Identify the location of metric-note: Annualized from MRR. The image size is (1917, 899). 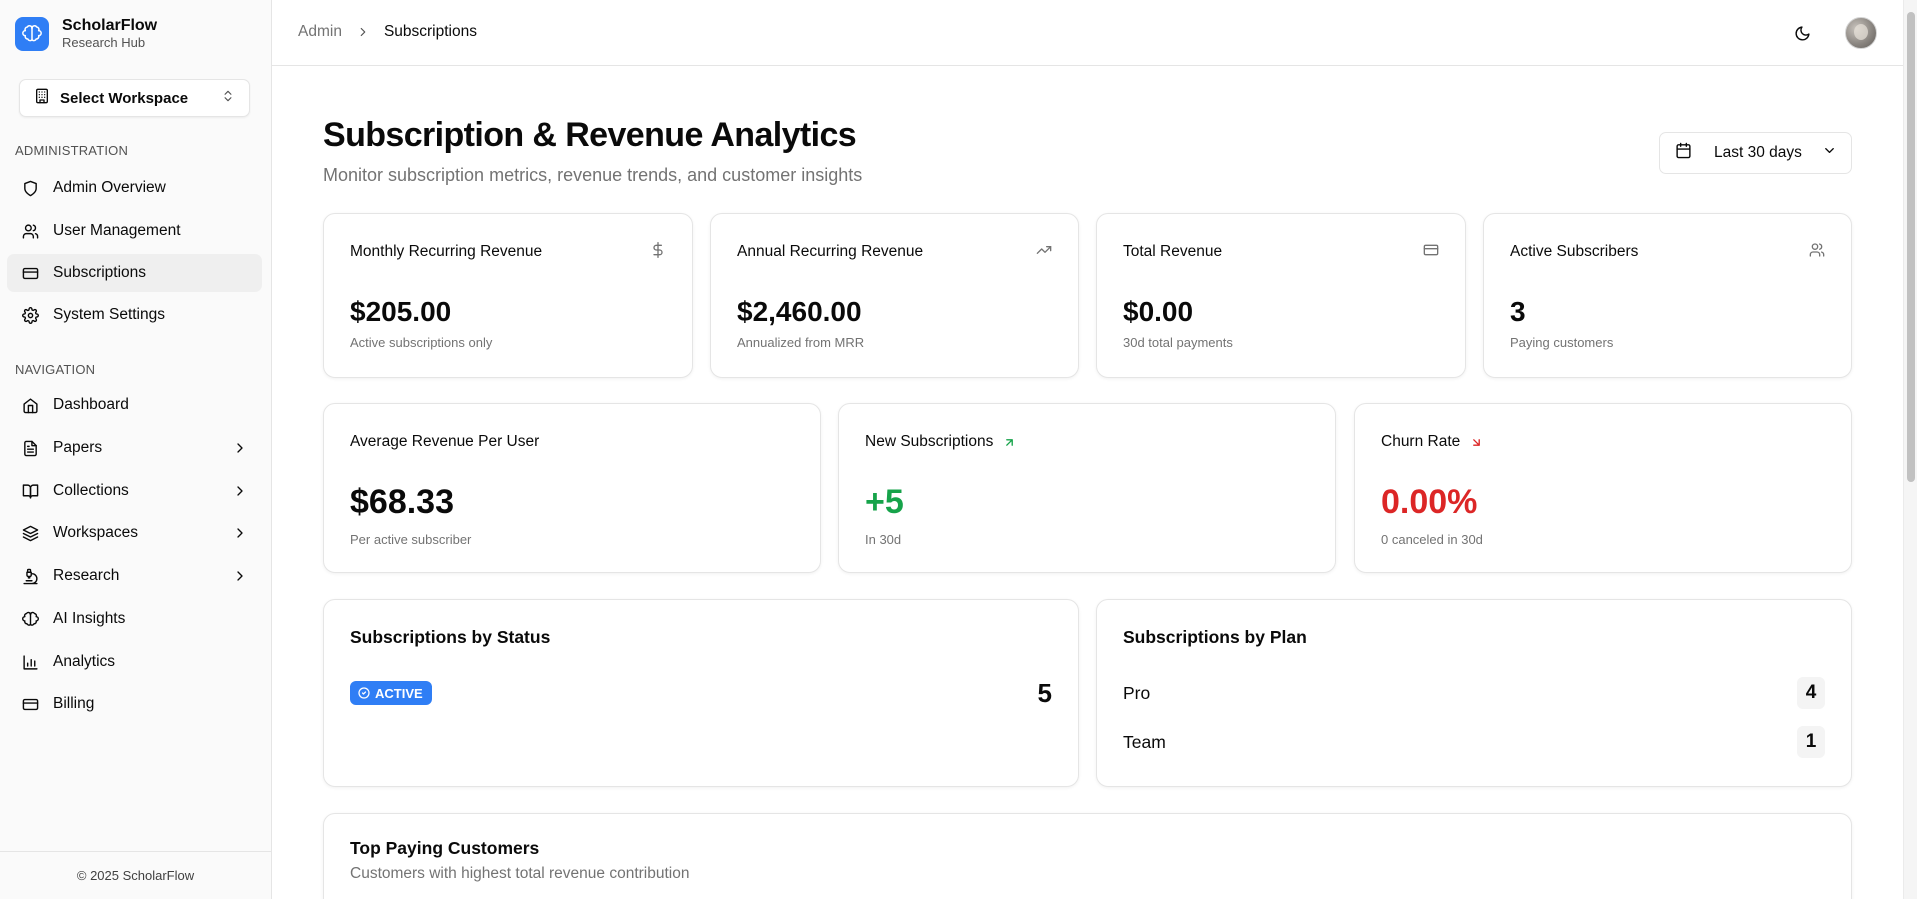
(801, 342).